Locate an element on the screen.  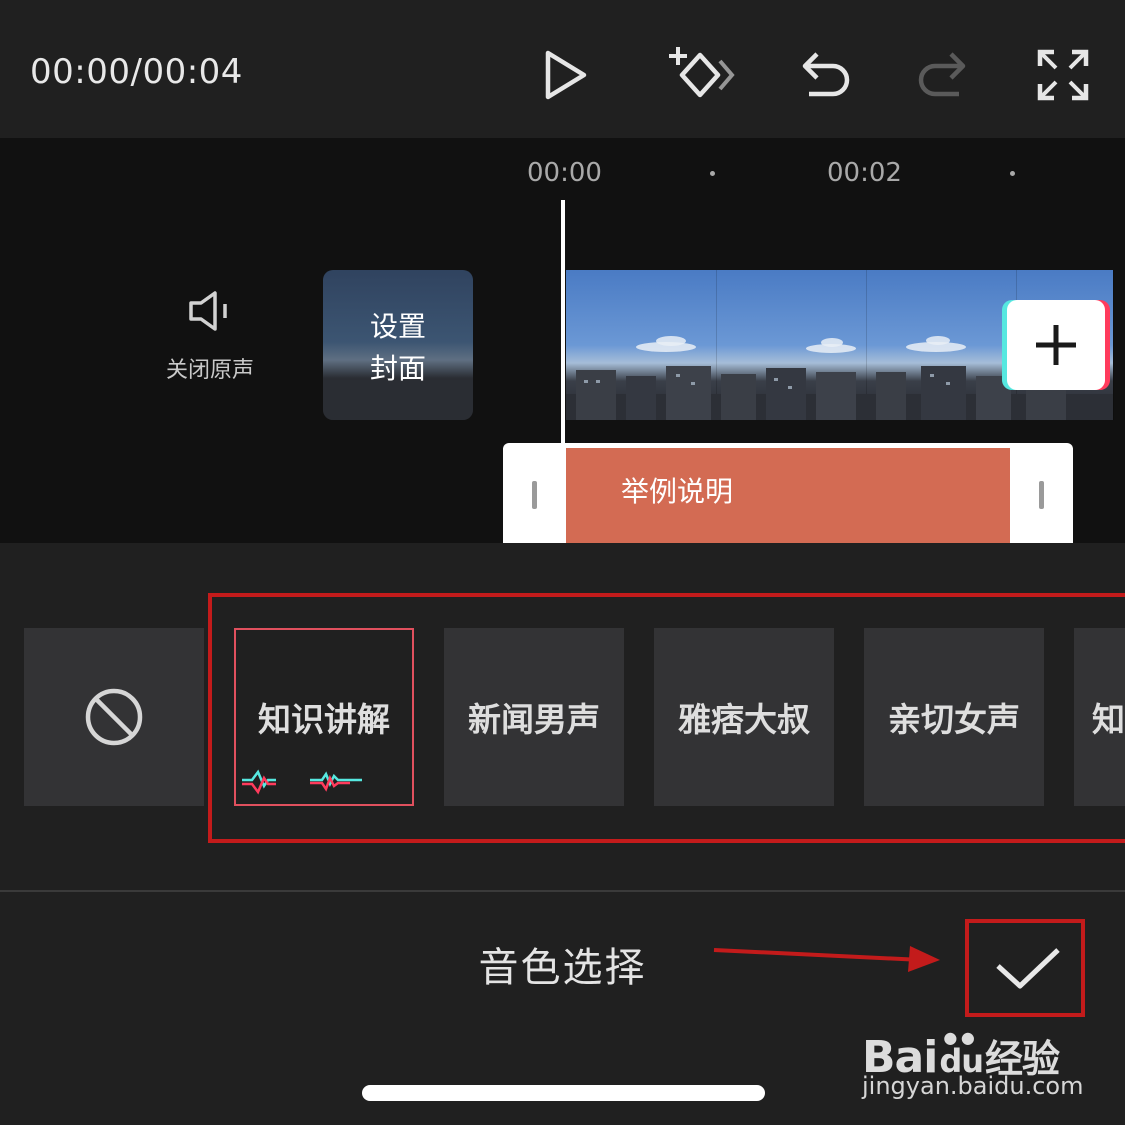
right-trim-handle is located at coordinates (1041, 495).